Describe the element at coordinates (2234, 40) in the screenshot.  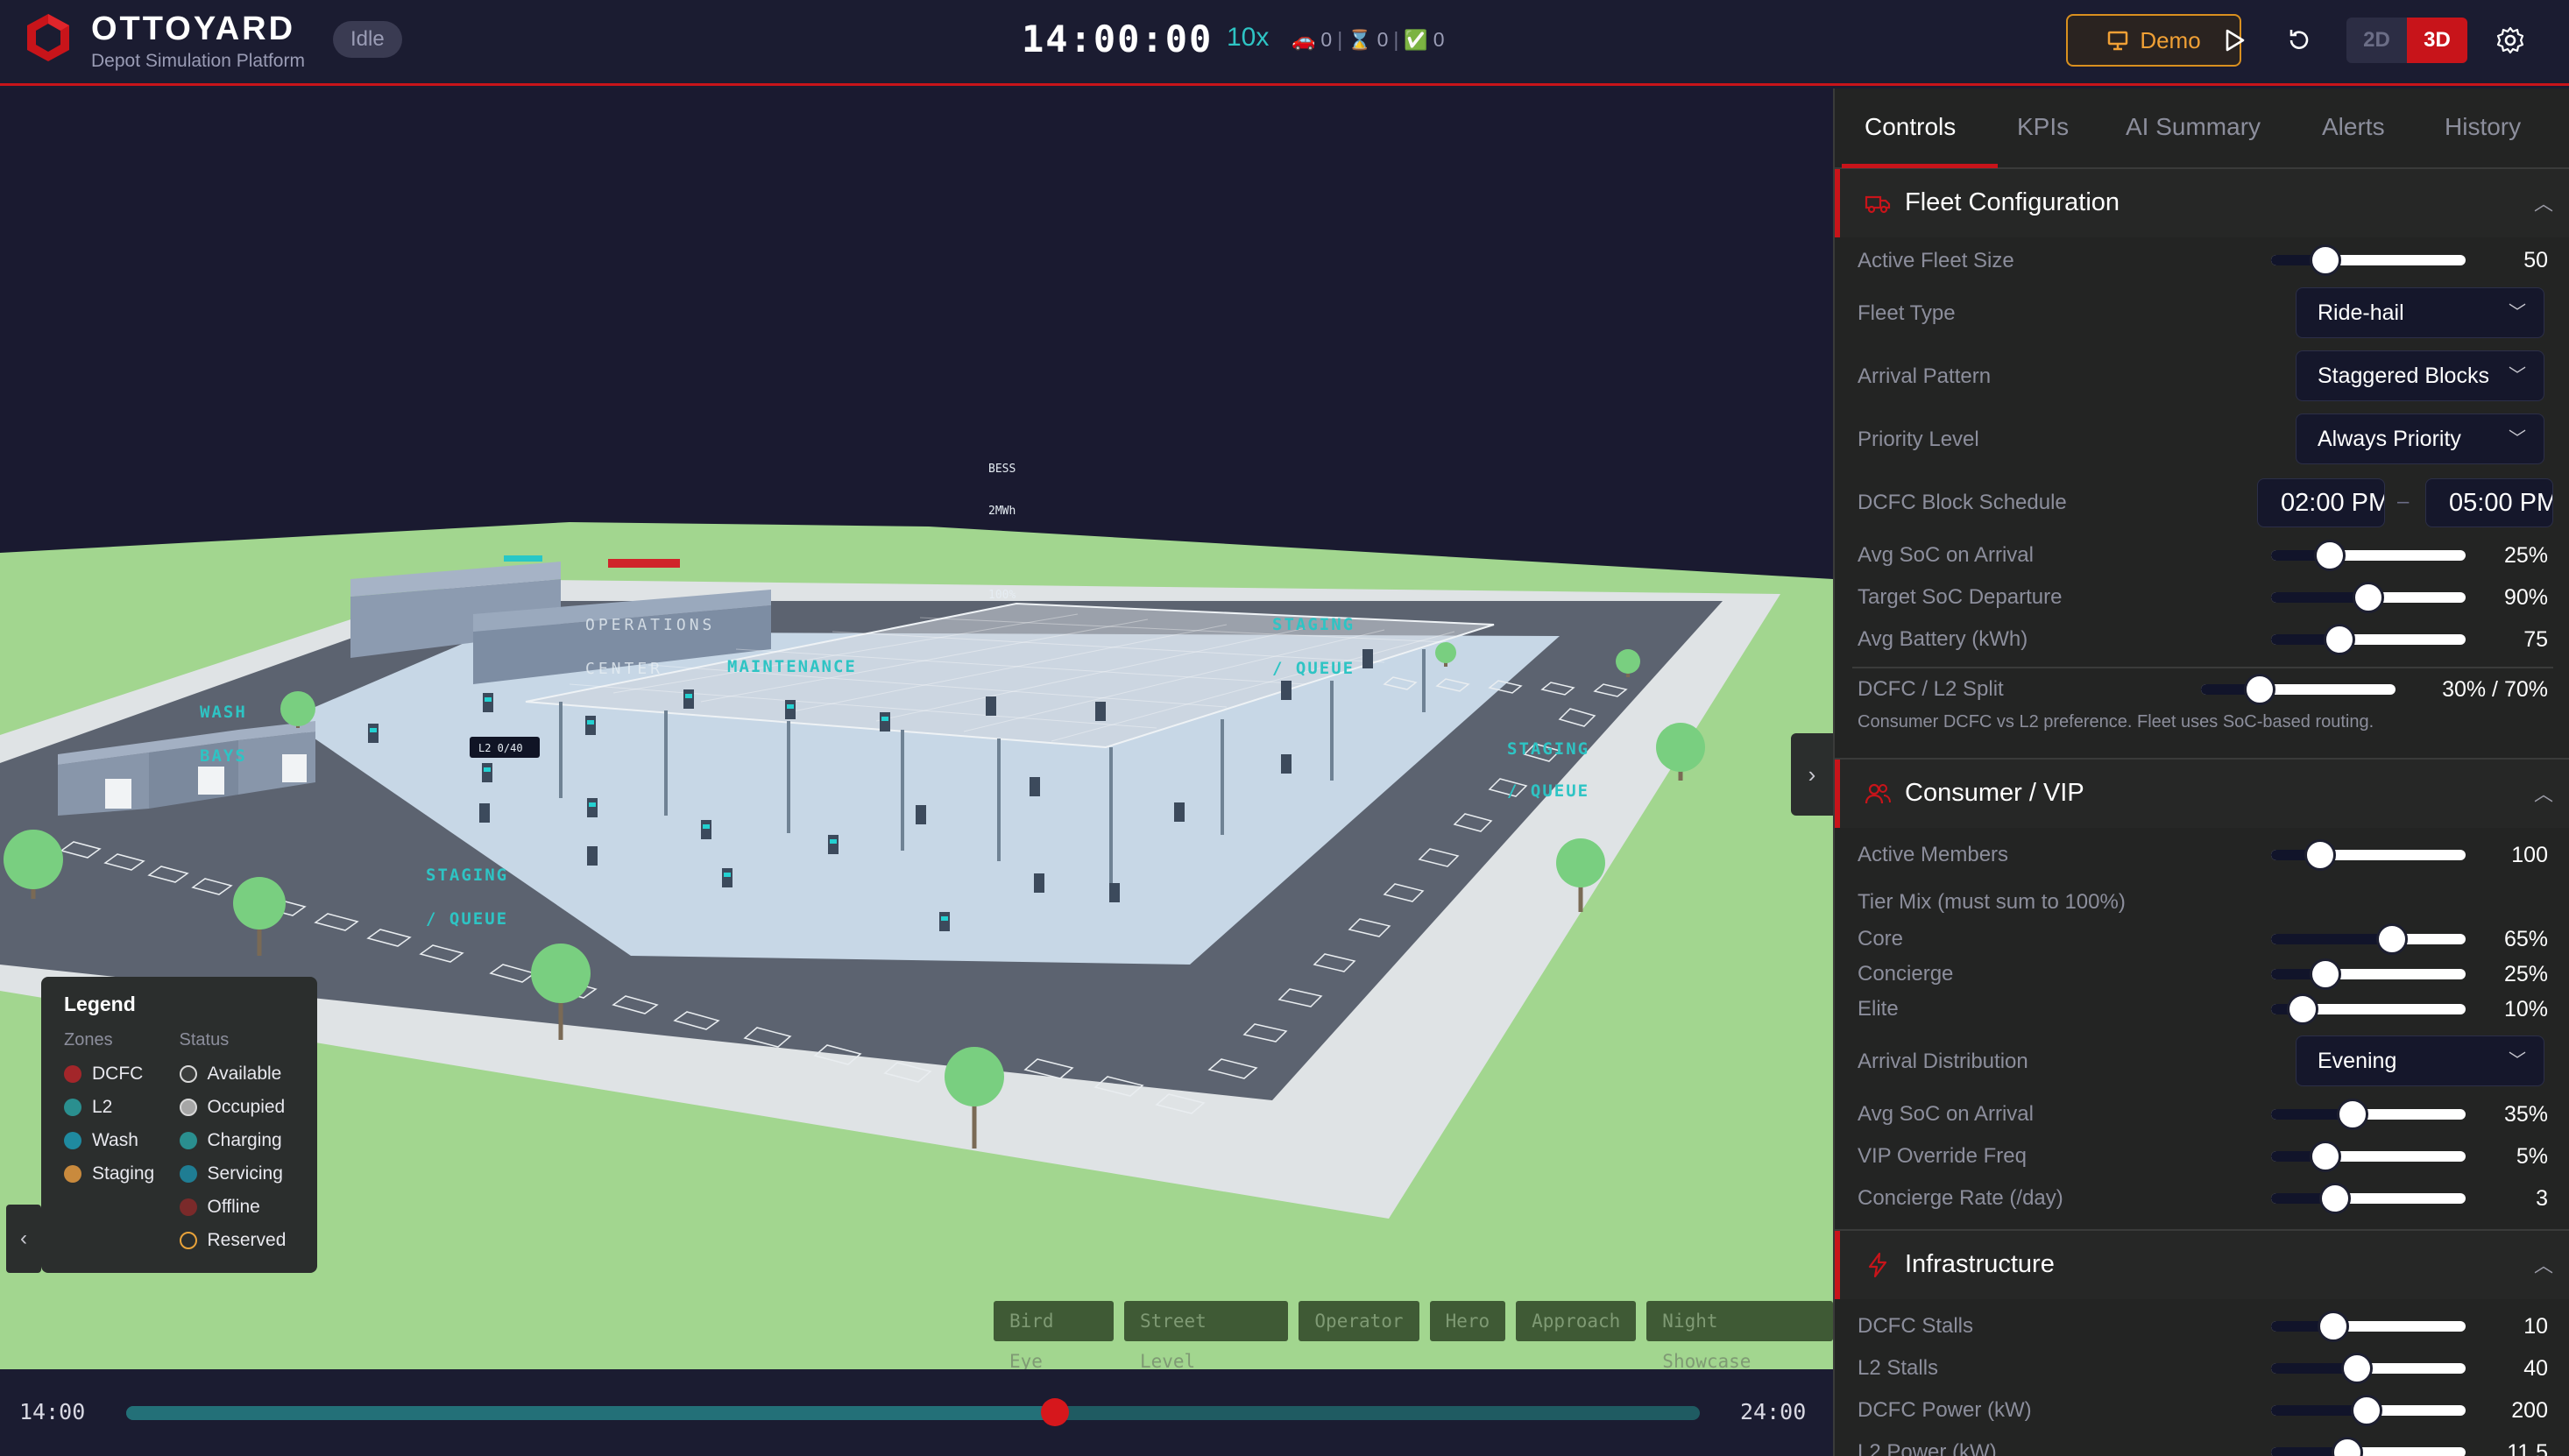
I see `play-button` at that location.